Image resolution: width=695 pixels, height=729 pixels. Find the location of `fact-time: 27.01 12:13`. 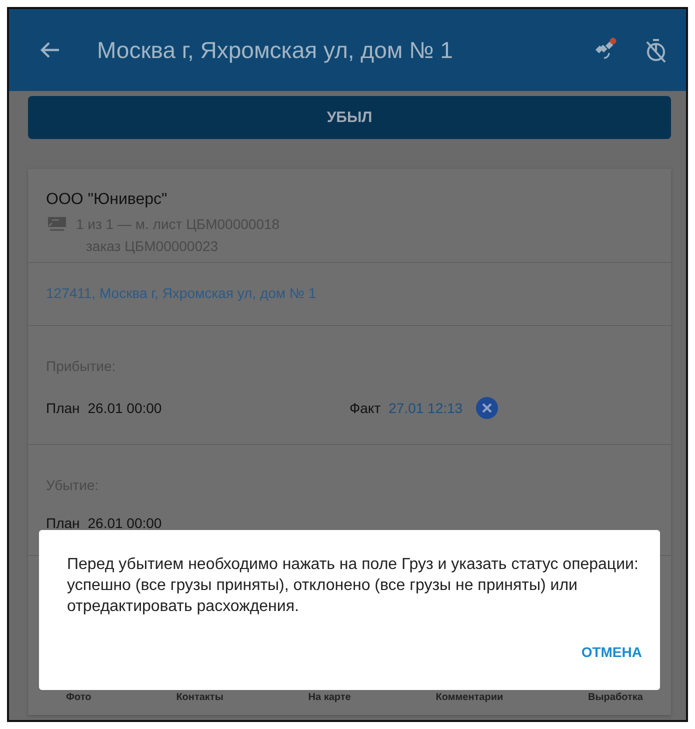

fact-time: 27.01 12:13 is located at coordinates (425, 408).